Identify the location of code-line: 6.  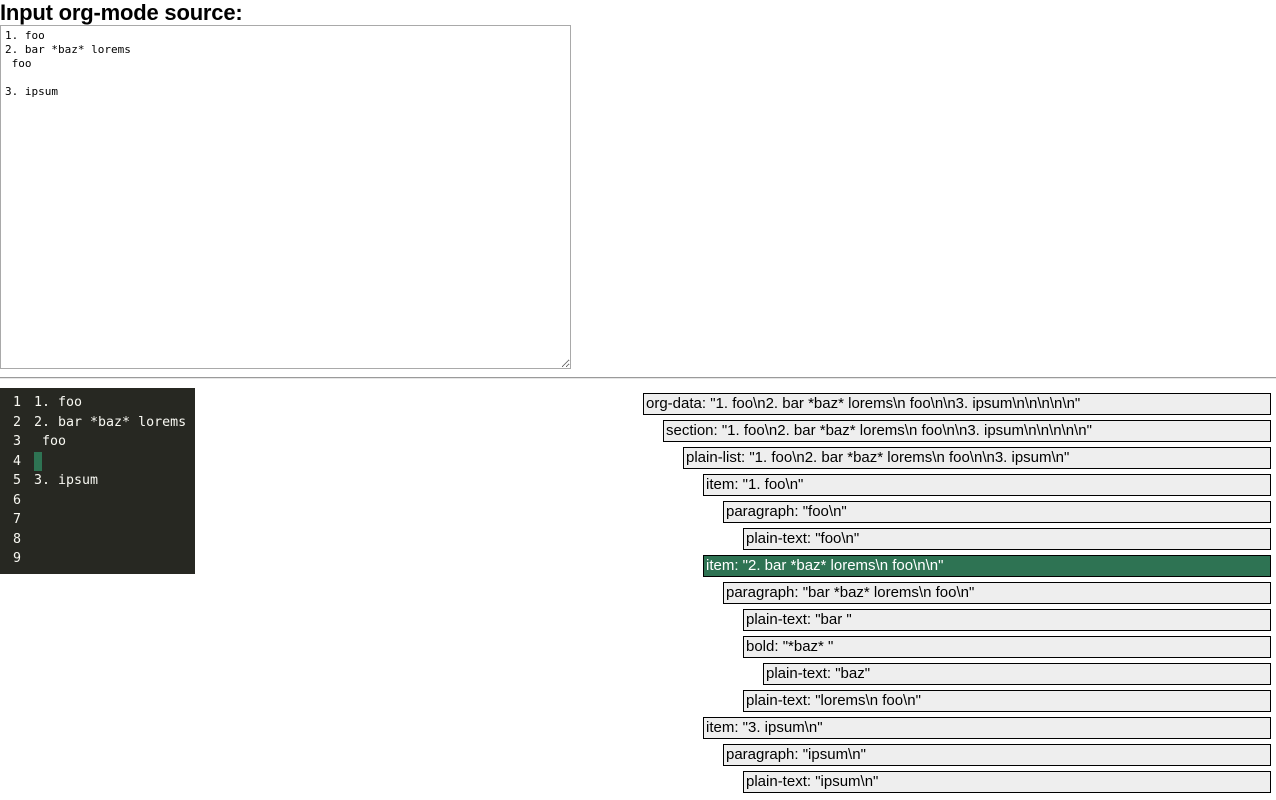
(97, 501).